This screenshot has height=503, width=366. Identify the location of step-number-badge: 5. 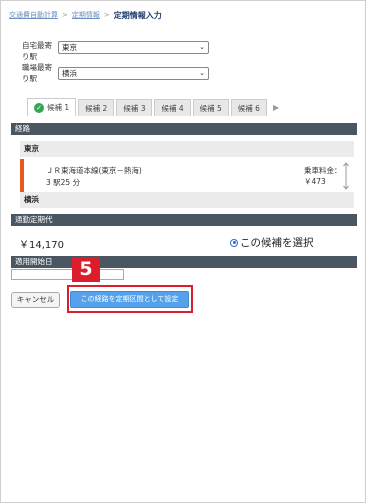
(86, 269).